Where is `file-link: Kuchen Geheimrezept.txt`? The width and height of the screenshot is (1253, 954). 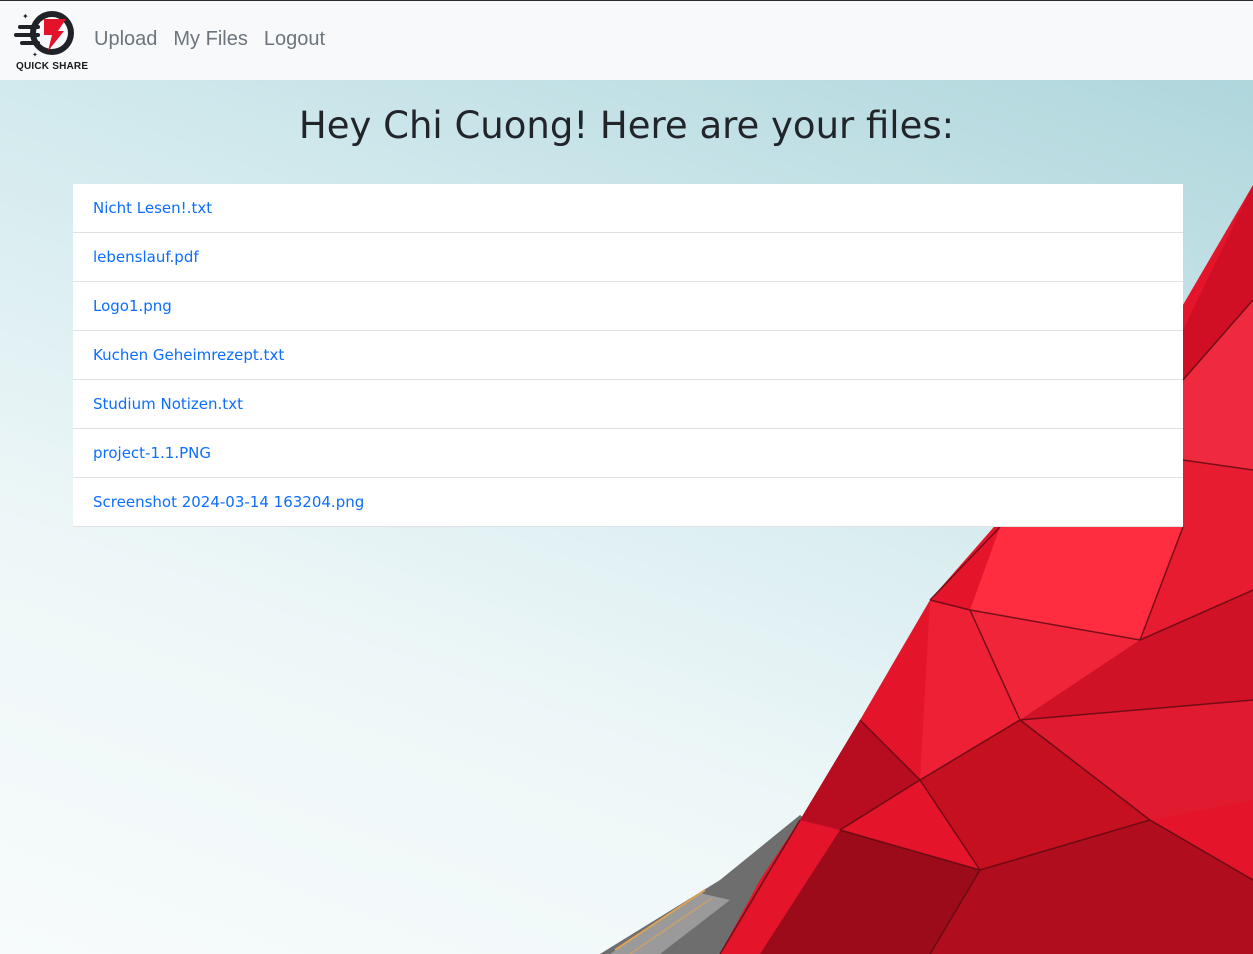
file-link: Kuchen Geheimrezept.txt is located at coordinates (188, 355).